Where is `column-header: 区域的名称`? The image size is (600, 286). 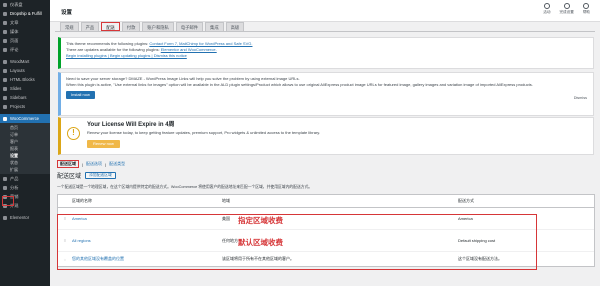 column-header: 区域的名称 is located at coordinates (82, 200).